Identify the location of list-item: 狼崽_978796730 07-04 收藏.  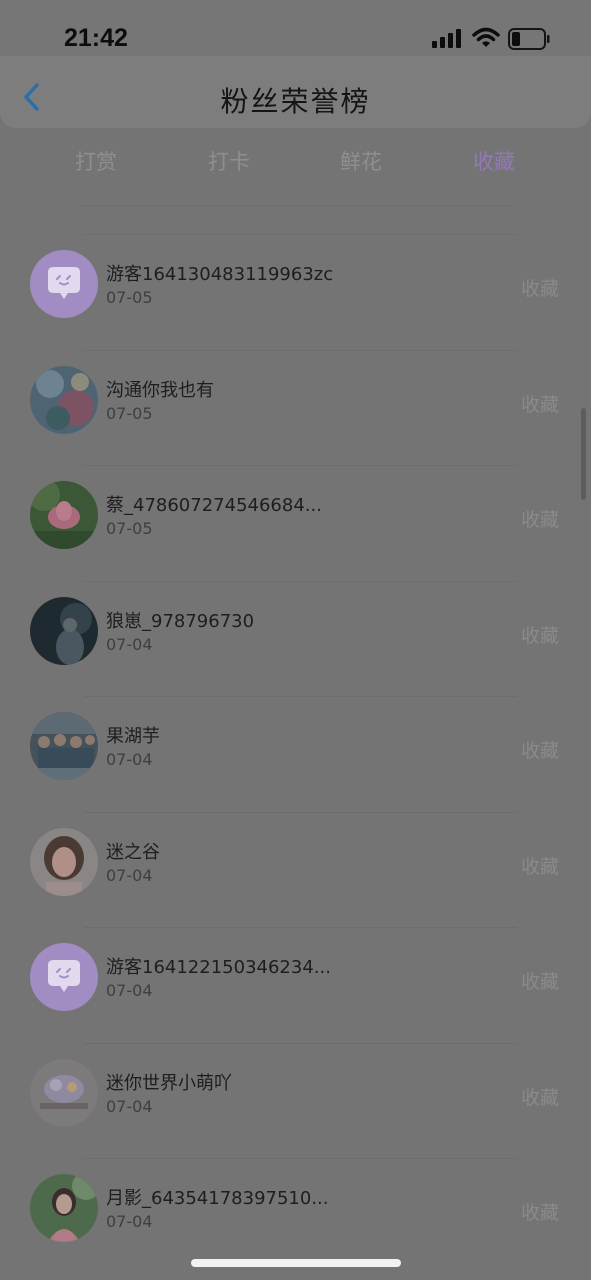
(295, 638).